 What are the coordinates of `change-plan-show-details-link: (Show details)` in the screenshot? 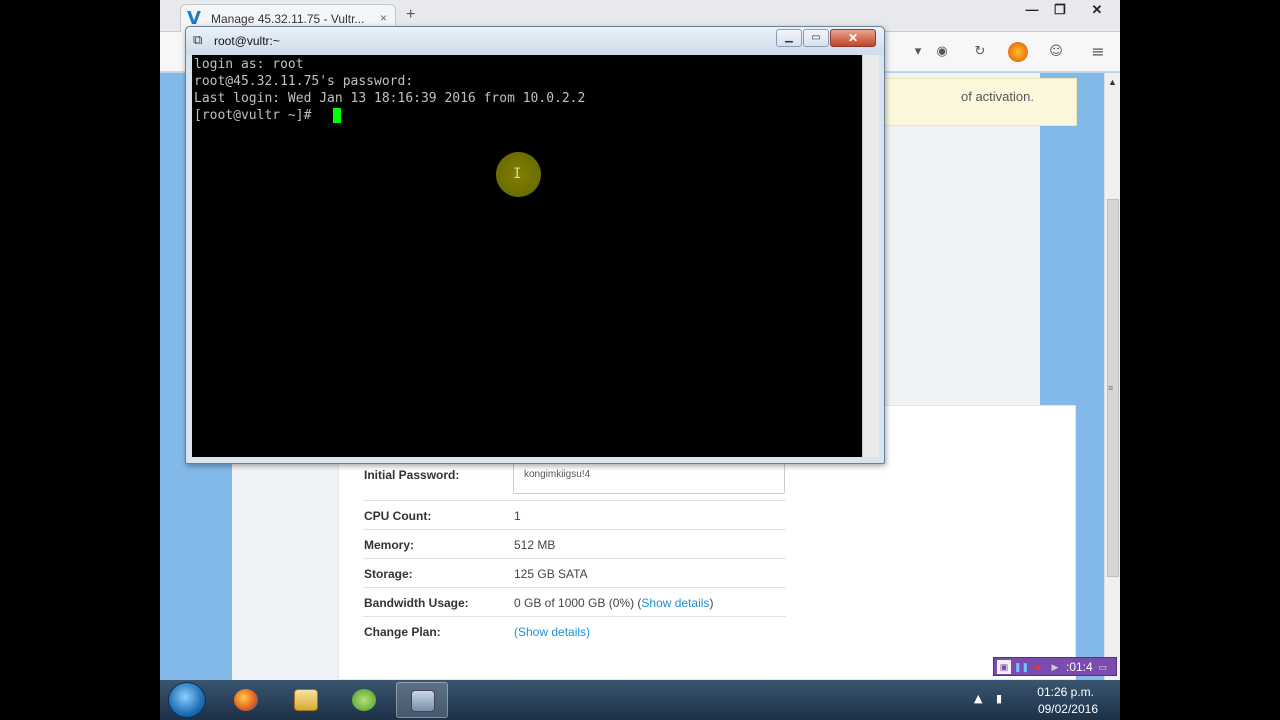 It's located at (552, 632).